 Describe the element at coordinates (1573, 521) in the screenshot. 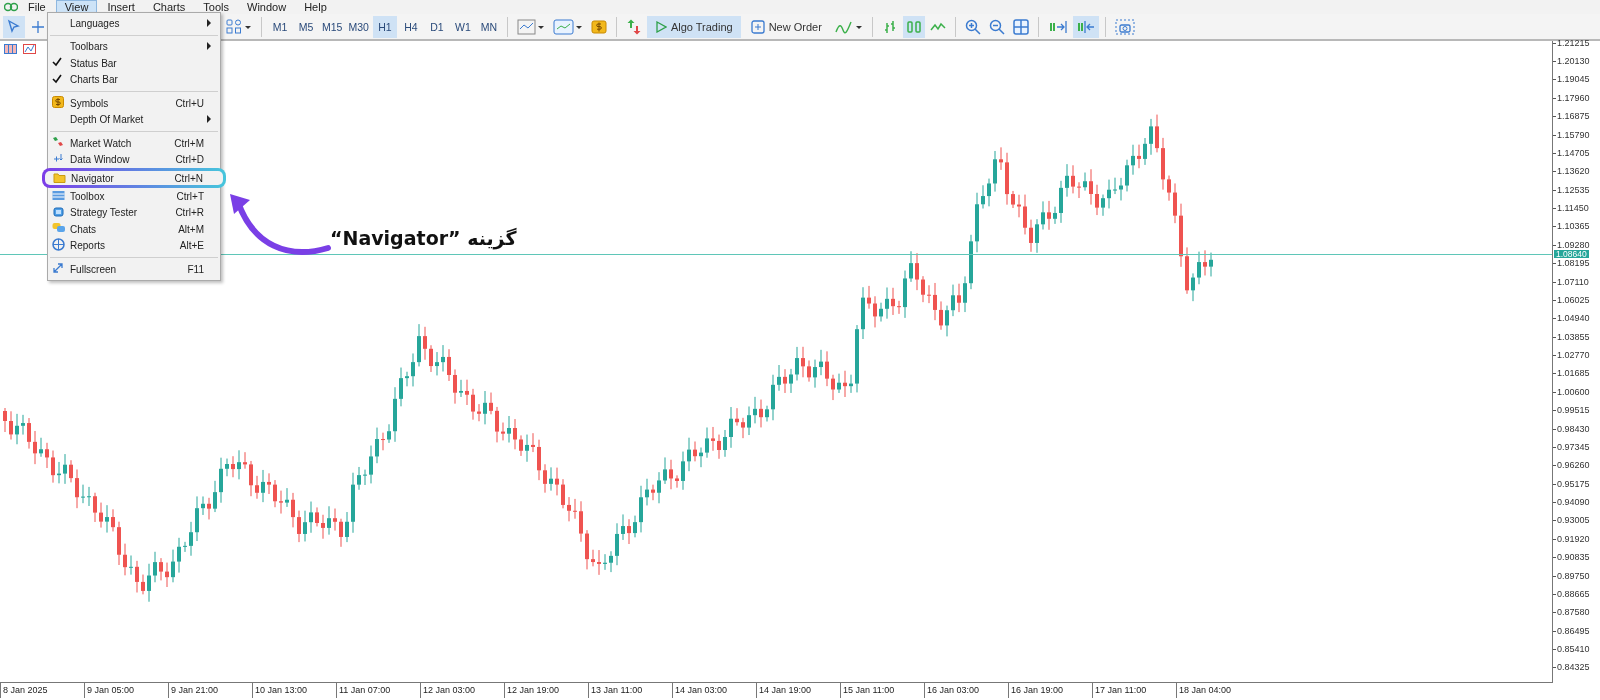

I see `price-label: 0.93005` at that location.